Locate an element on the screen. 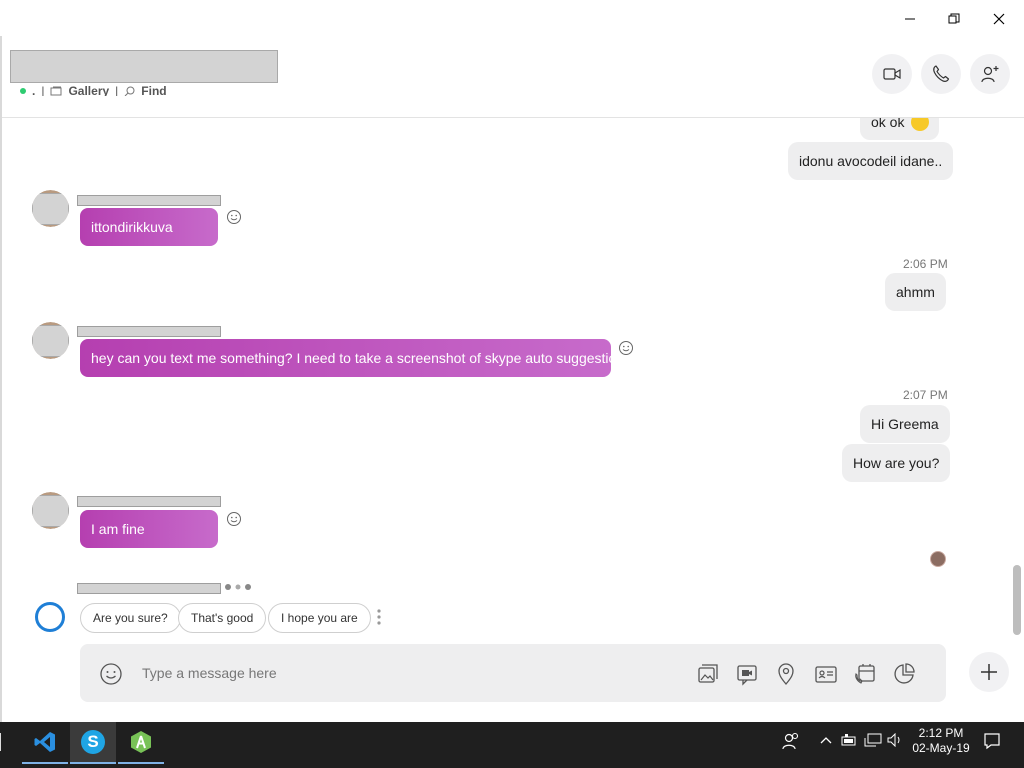 This screenshot has height=768, width=1024. typing-indicator-icon is located at coordinates (238, 587).